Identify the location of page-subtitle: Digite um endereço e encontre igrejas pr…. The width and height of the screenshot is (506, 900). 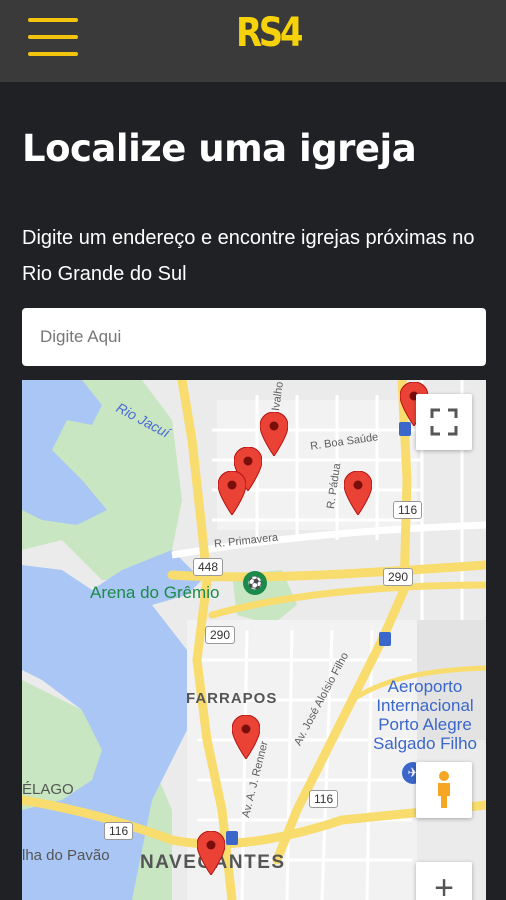
(248, 256).